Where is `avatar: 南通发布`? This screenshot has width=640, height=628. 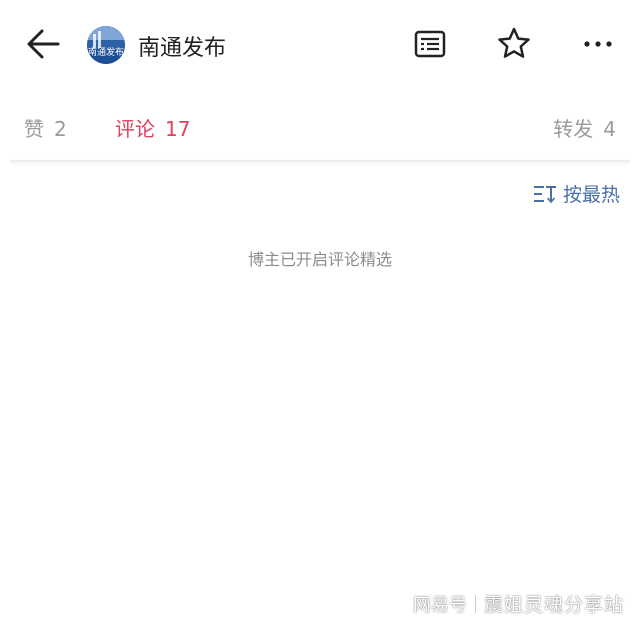
avatar: 南通发布 is located at coordinates (106, 45).